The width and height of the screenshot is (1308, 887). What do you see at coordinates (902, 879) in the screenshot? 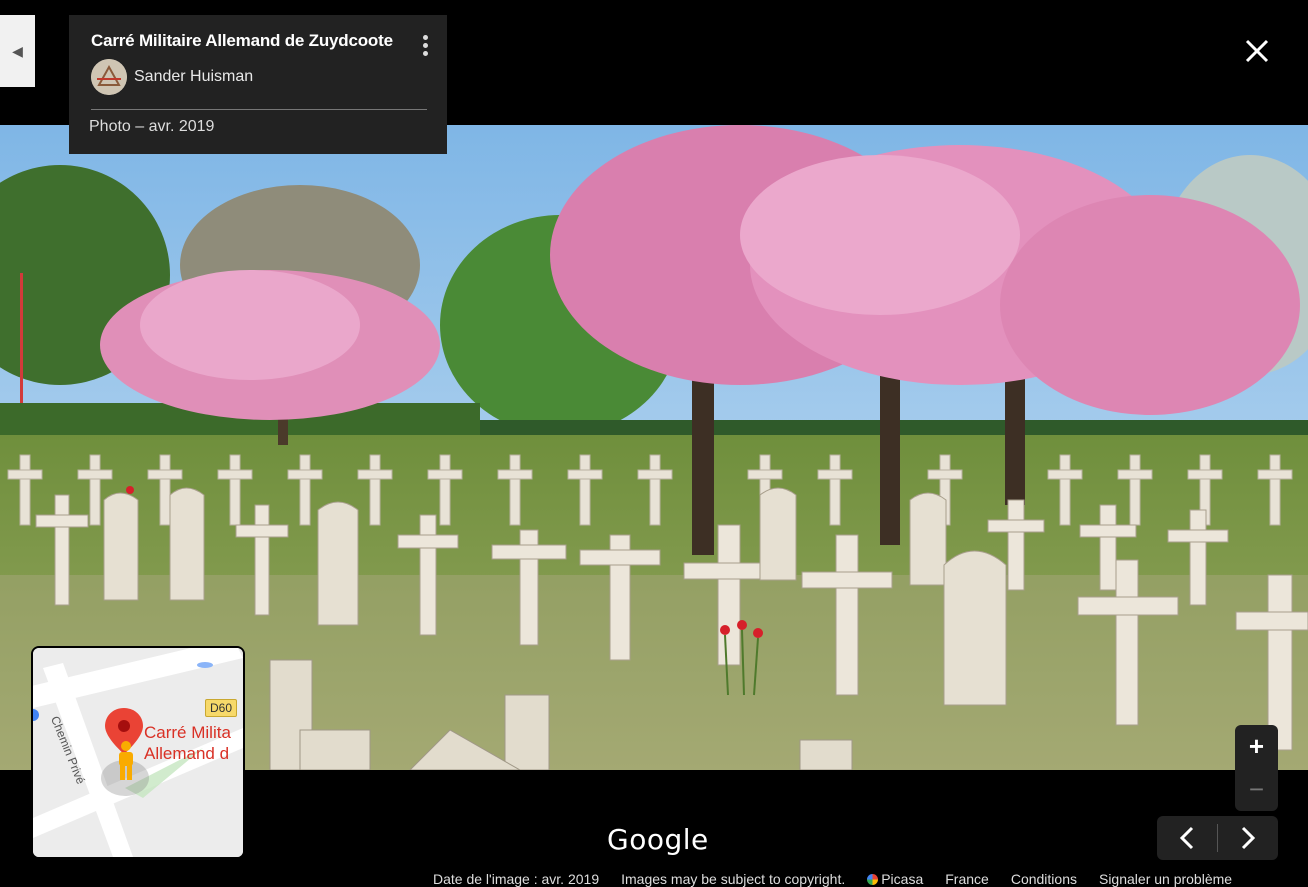
I see `picasa-label: Picasa` at bounding box center [902, 879].